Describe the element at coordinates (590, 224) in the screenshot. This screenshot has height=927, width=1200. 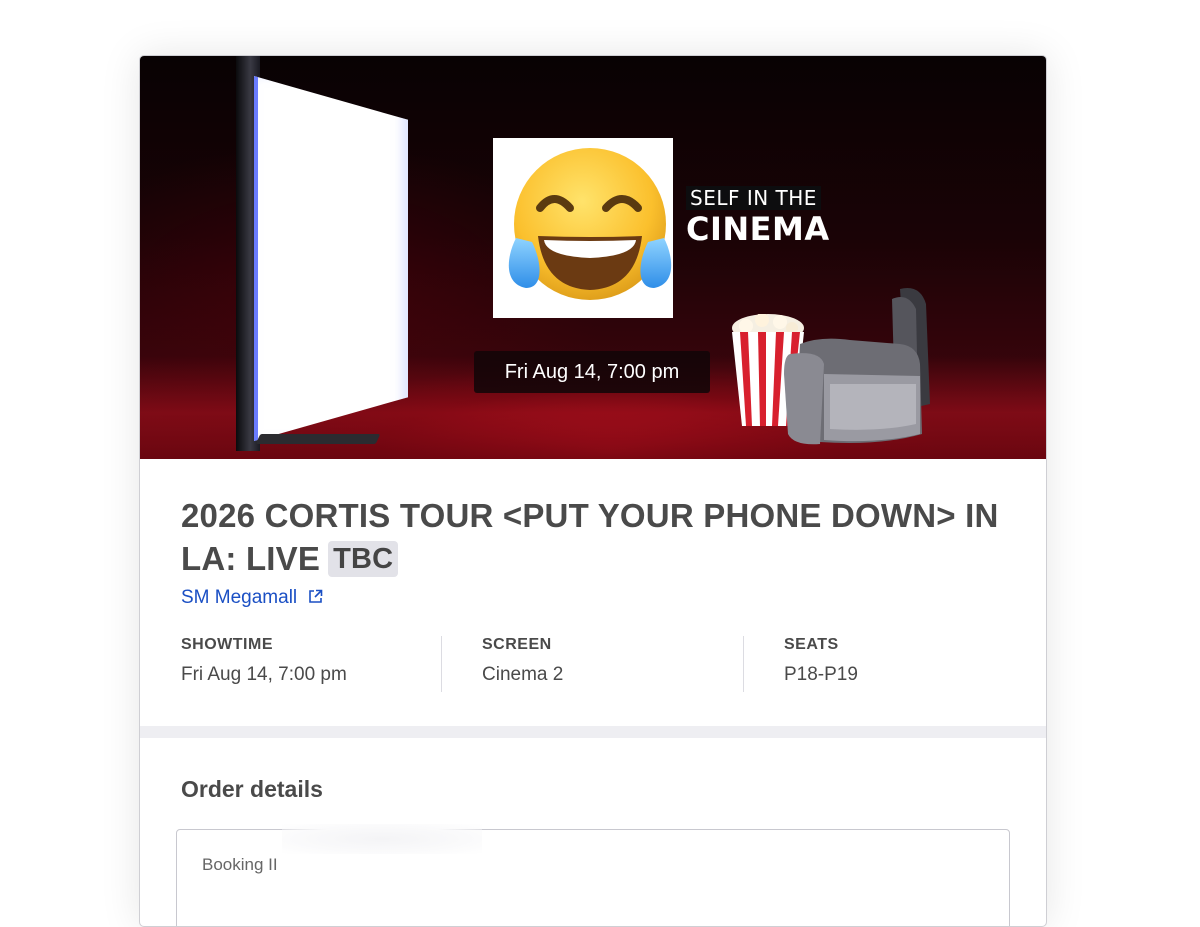
I see `face-with-tears-of-joy-icon` at that location.